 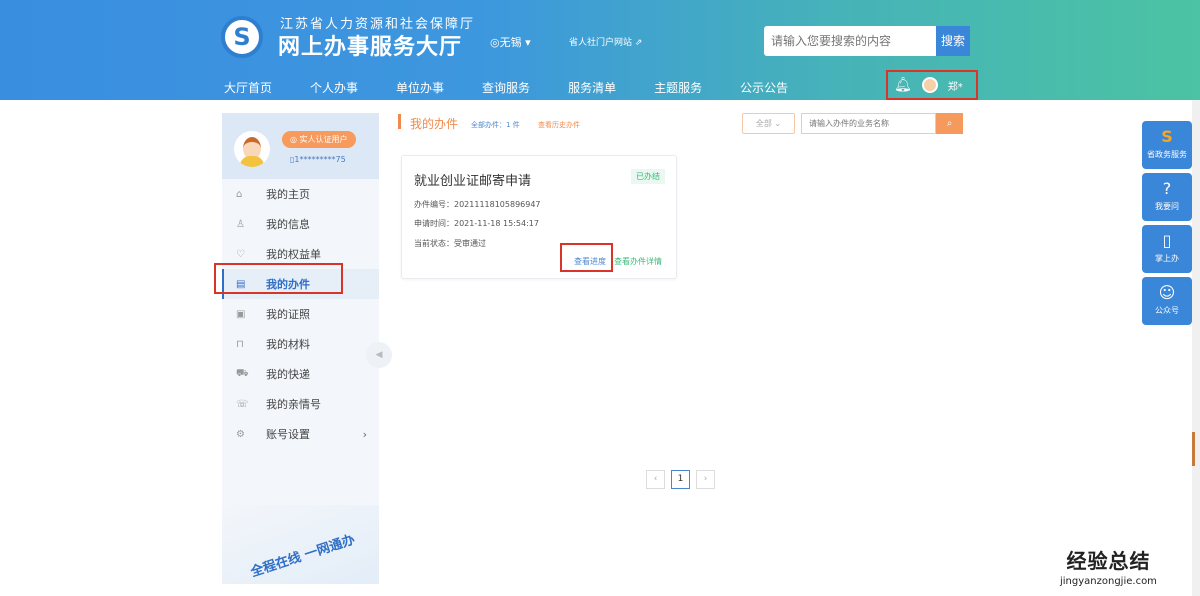 What do you see at coordinates (1167, 310) in the screenshot?
I see `float-label: 公众号` at bounding box center [1167, 310].